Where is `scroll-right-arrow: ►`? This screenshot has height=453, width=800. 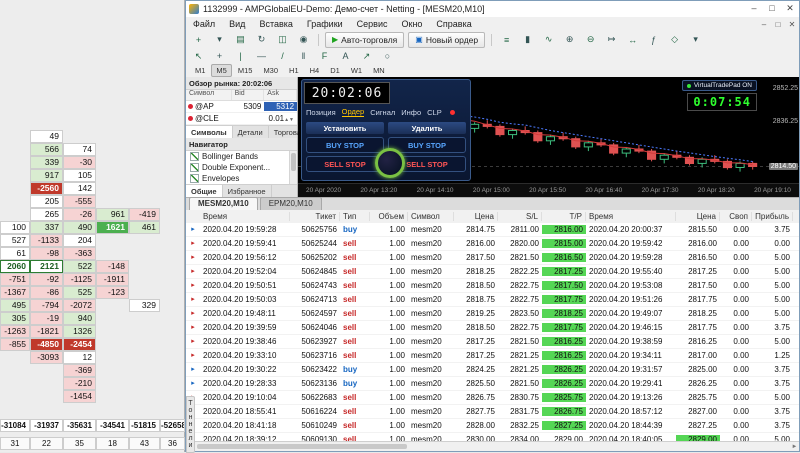
scroll-right-arrow: ► is located at coordinates (794, 447).